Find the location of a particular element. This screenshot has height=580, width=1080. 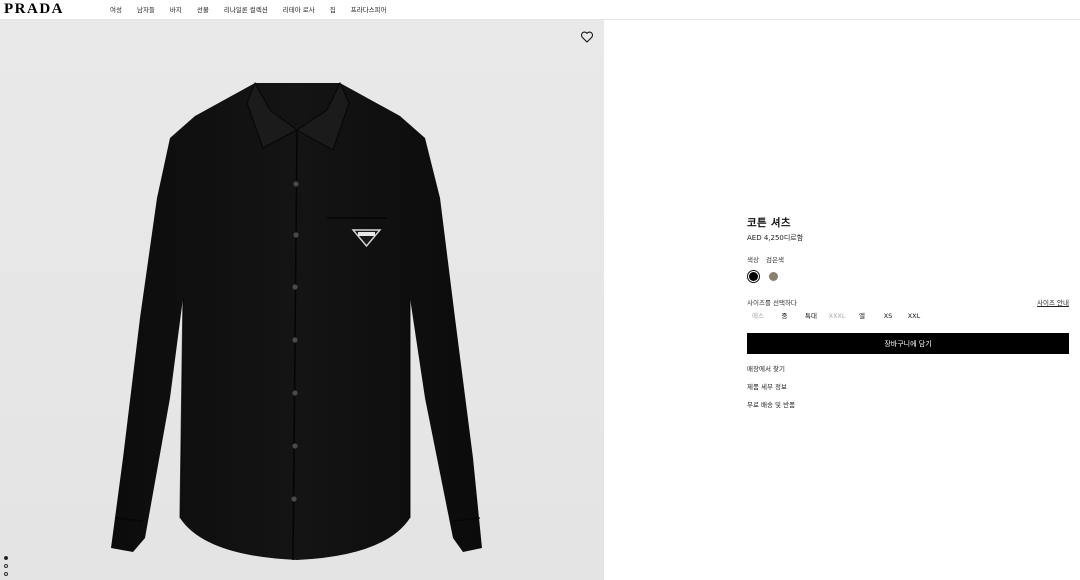

size-guide-link: 사이즈 안내 is located at coordinates (1053, 302).